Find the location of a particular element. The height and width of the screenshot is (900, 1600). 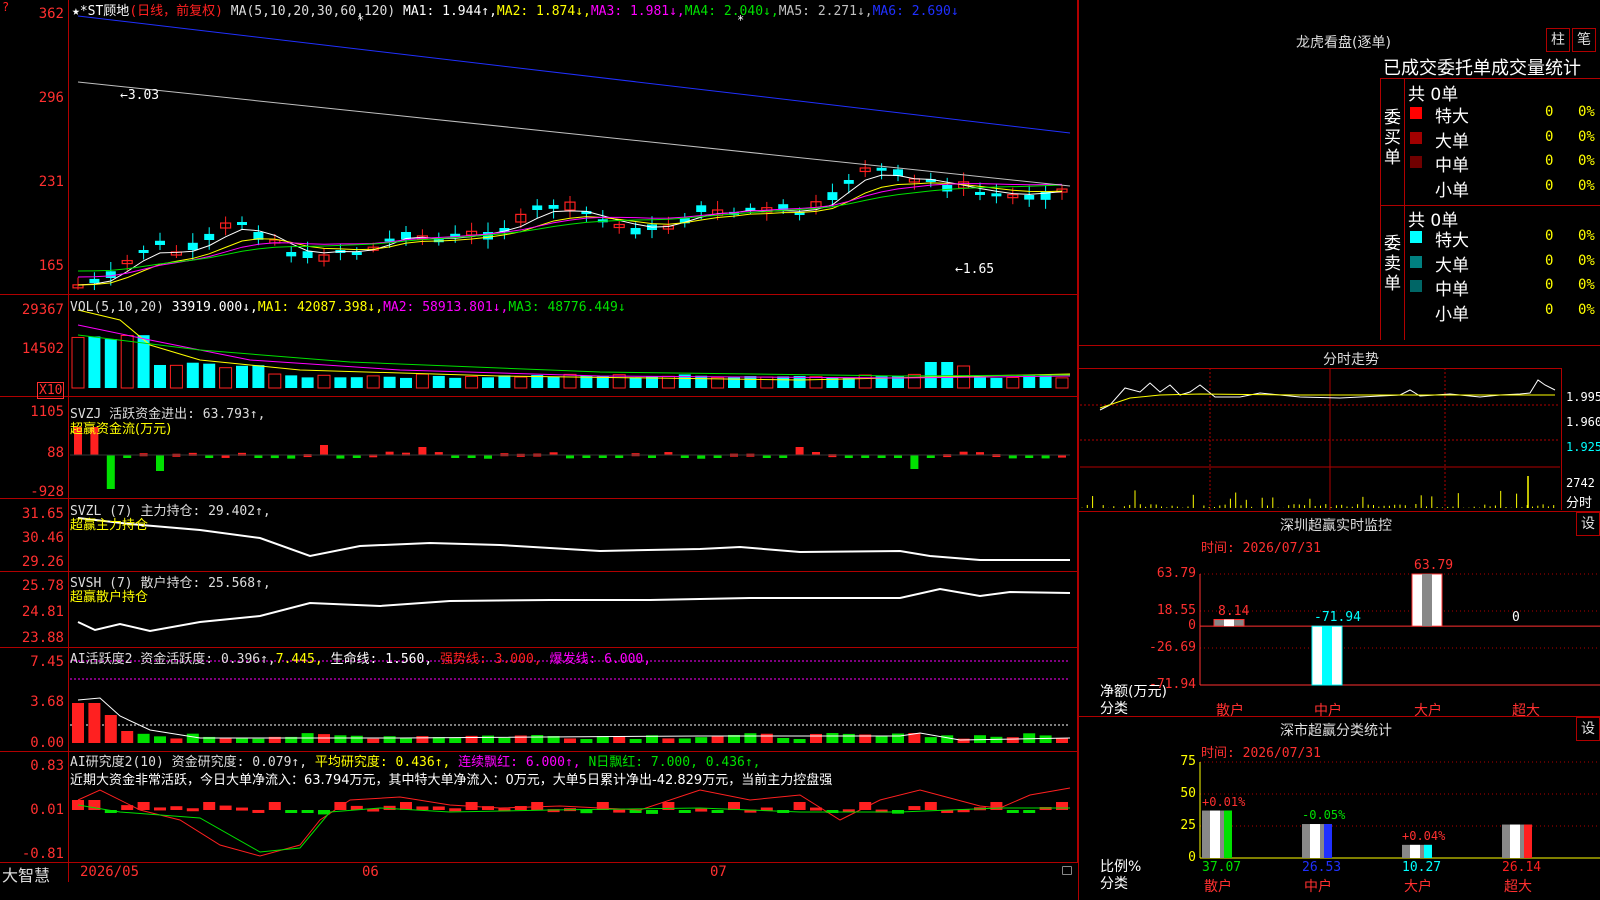

classify-bar-edge is located at coordinates (1428, 851).